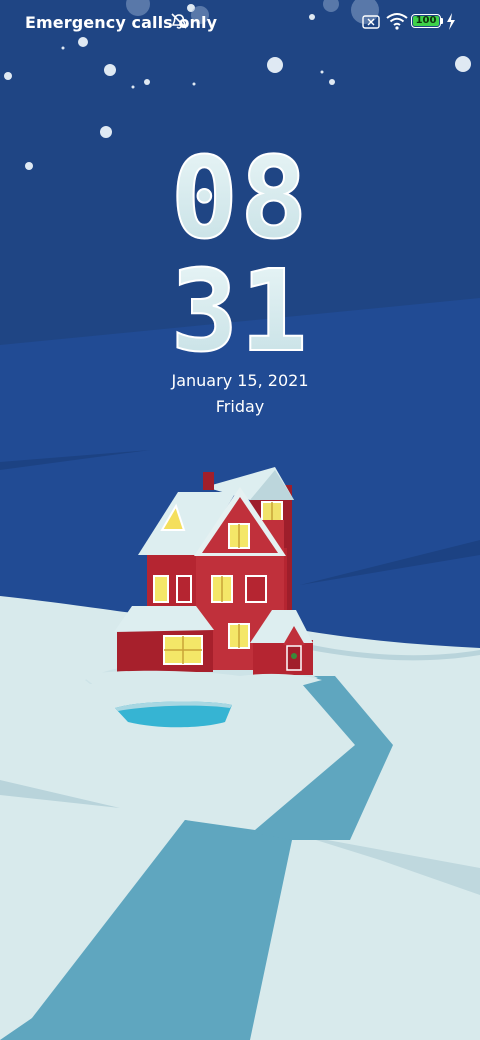 The width and height of the screenshot is (480, 1040). I want to click on status-bar: Emergency calls only 100, so click(240, 22).